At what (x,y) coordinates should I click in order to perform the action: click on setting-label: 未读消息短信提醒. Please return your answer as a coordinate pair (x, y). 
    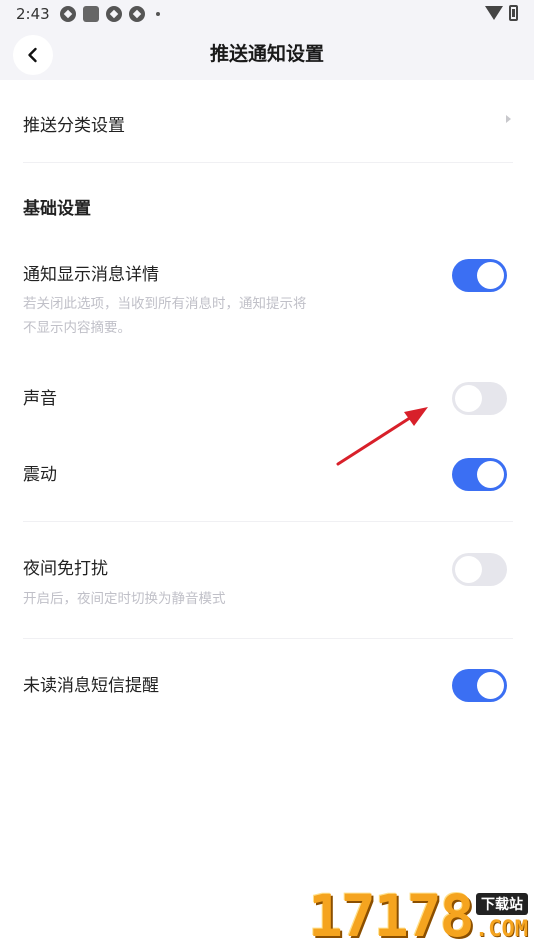
    Looking at the image, I should click on (91, 686).